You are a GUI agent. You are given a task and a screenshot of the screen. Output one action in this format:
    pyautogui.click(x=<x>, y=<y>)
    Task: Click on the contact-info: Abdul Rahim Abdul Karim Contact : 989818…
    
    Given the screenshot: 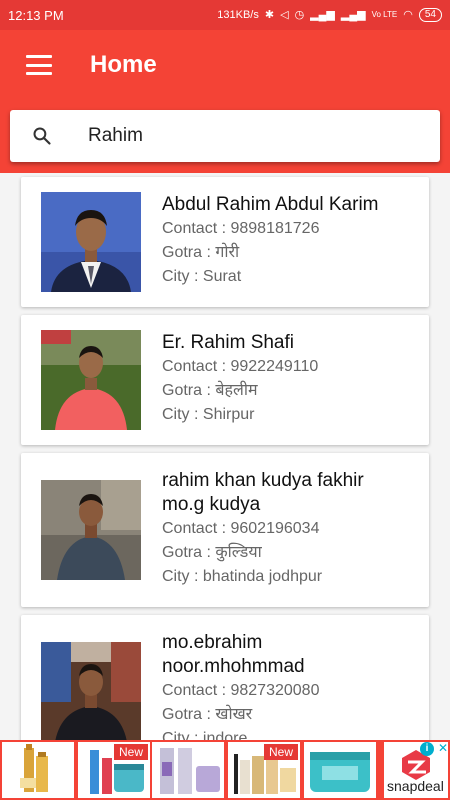 What is the action you would take?
    pyautogui.click(x=290, y=241)
    